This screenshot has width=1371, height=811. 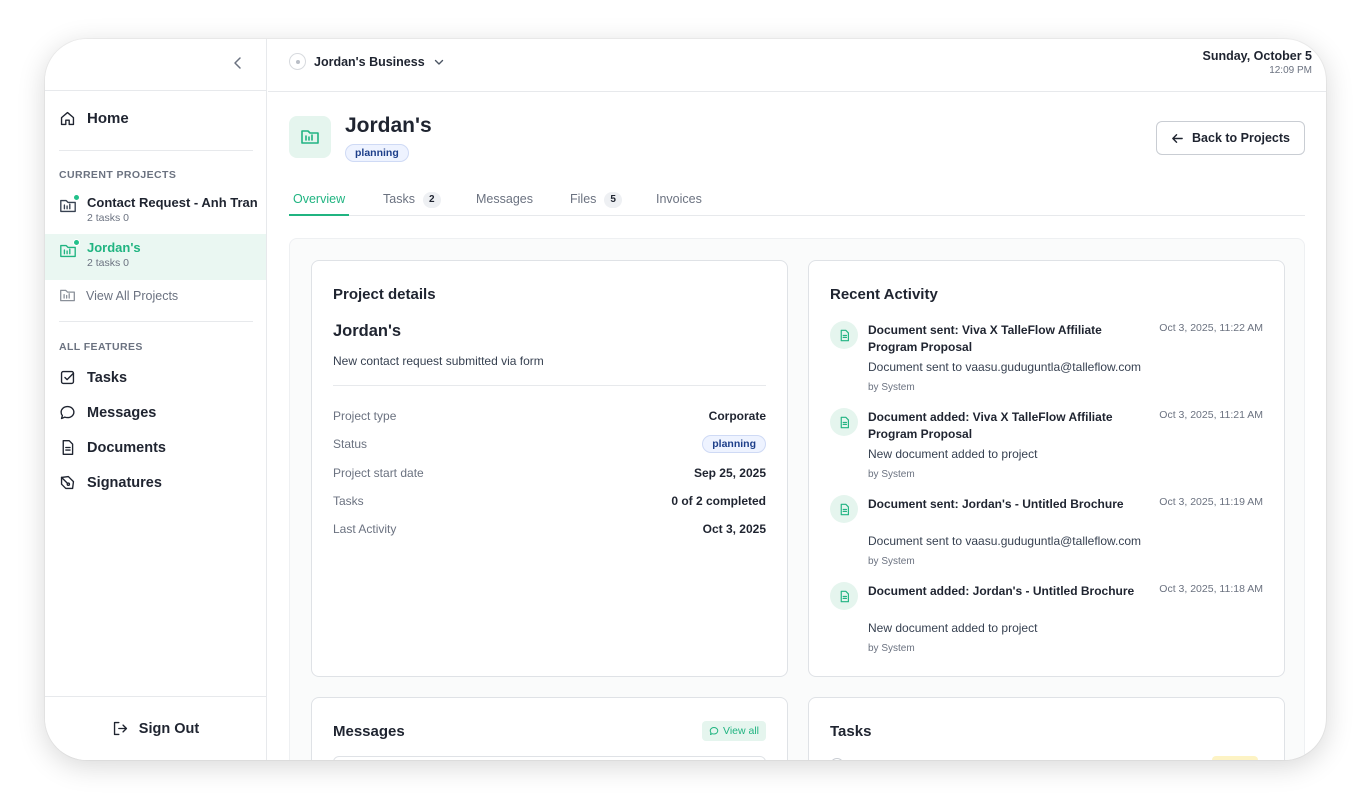 What do you see at coordinates (69, 204) in the screenshot?
I see `project-folder-icon` at bounding box center [69, 204].